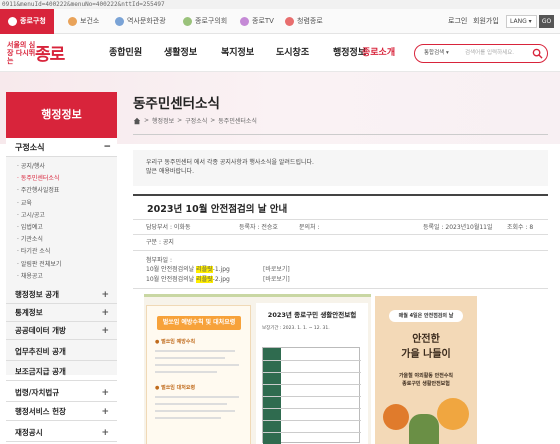 This screenshot has width=560, height=444. What do you see at coordinates (546, 21) in the screenshot?
I see `go-button: GO` at bounding box center [546, 21].